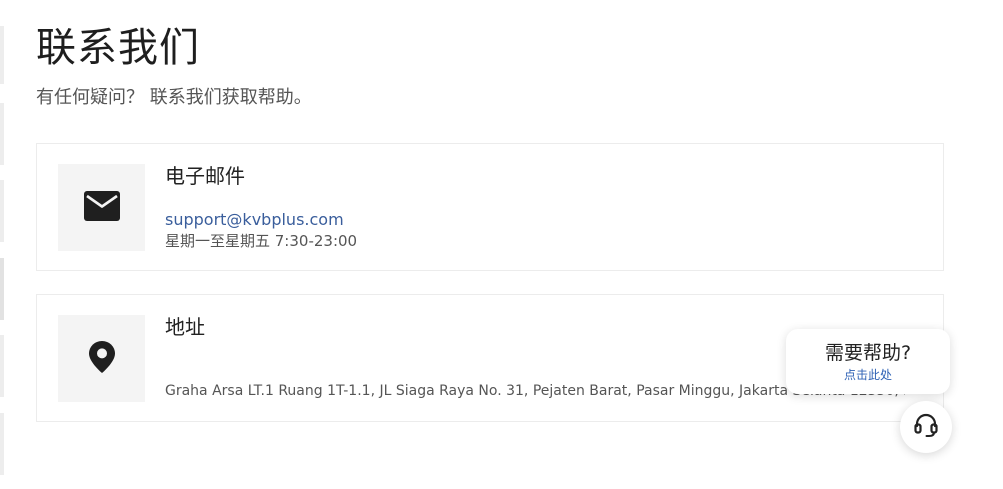  Describe the element at coordinates (185, 327) in the screenshot. I see `address-heading: 地址` at that location.